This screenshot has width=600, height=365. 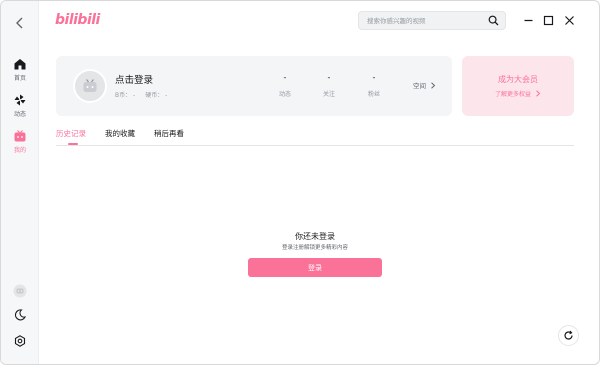 I want to click on tab-favorites: 我的收藏, so click(x=120, y=133).